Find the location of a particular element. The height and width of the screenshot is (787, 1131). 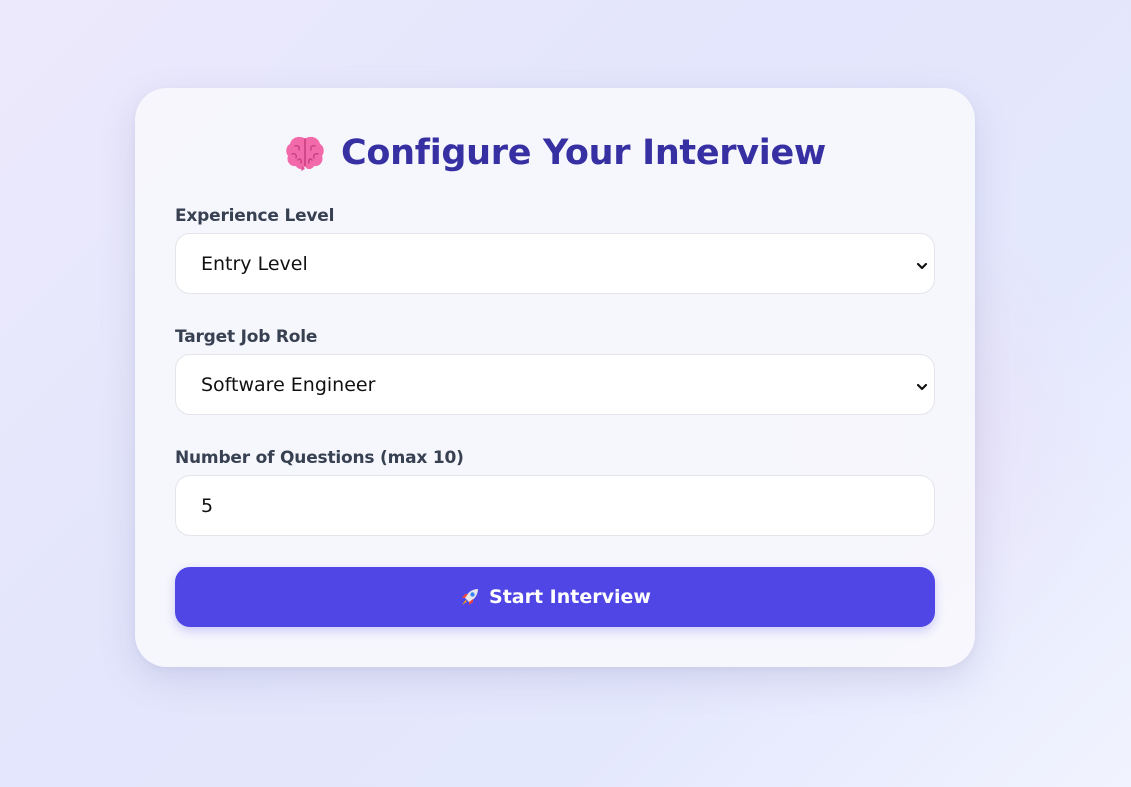

target-job-role-label: Target Job Role is located at coordinates (246, 337).